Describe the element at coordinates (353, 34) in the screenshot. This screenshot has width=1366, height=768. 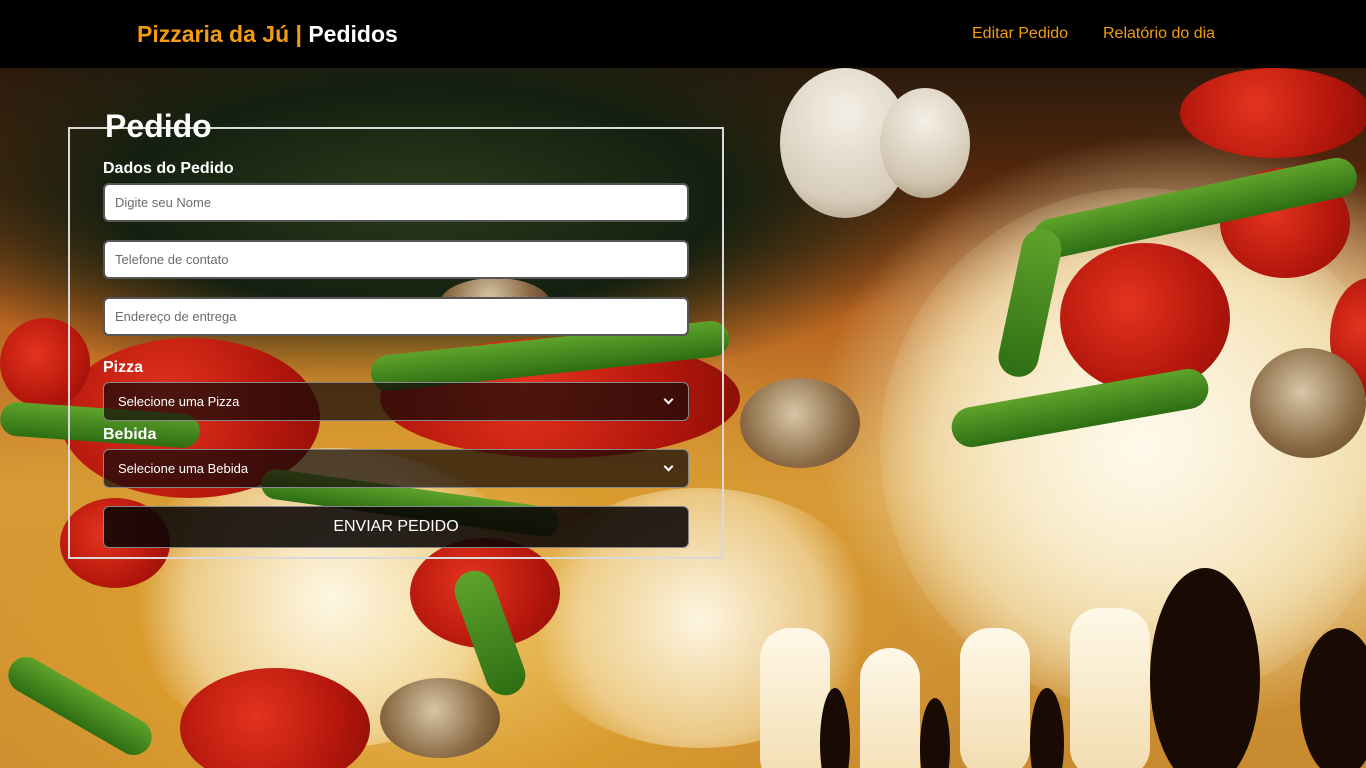
I see `brand-section: Pedidos` at that location.